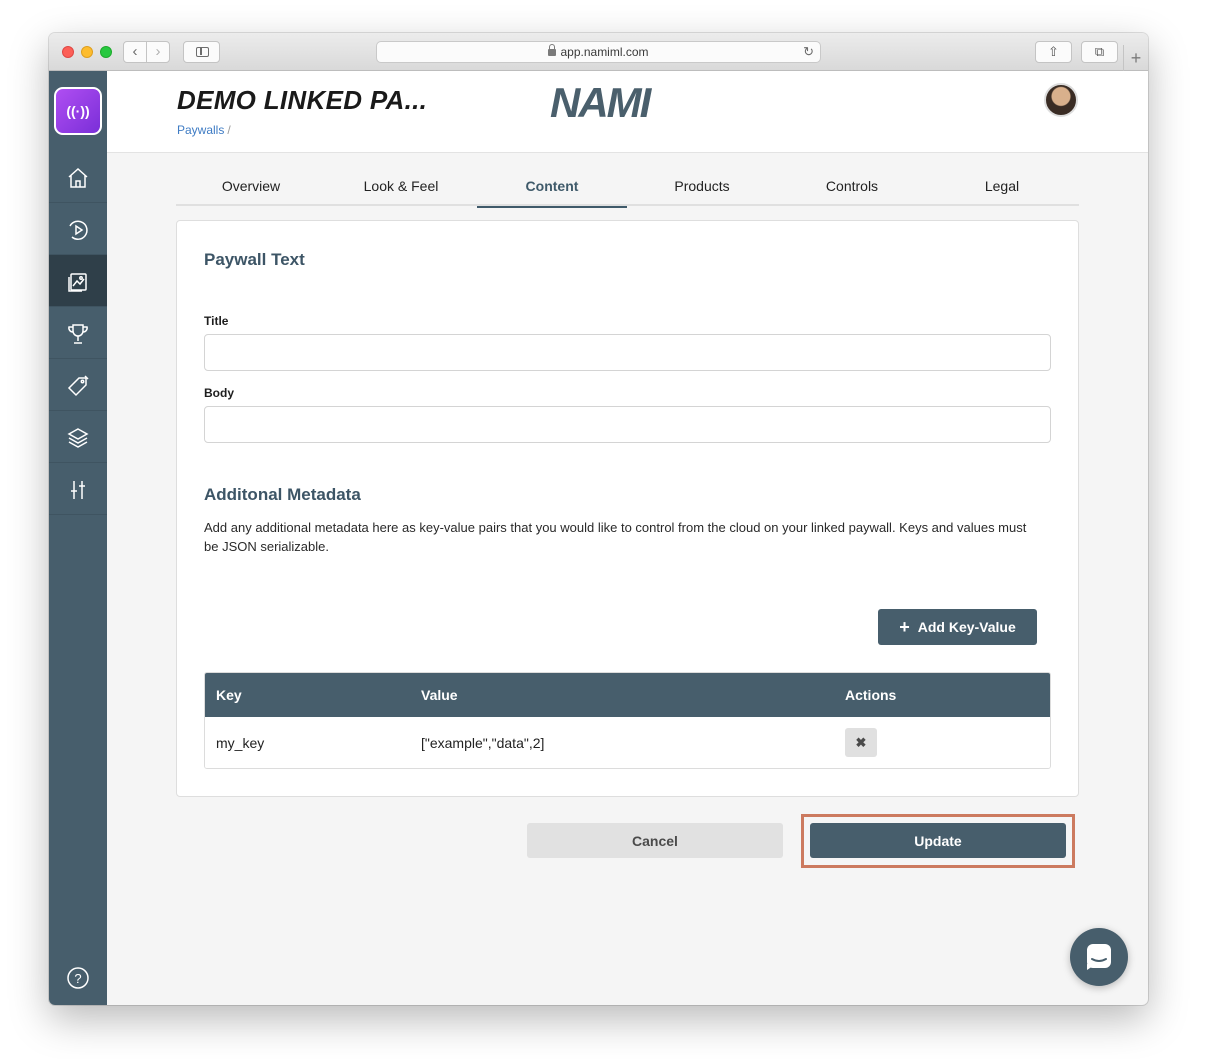 This screenshot has height=1059, width=1224. Describe the element at coordinates (871, 695) in the screenshot. I see `column-header-actions: Actions` at that location.